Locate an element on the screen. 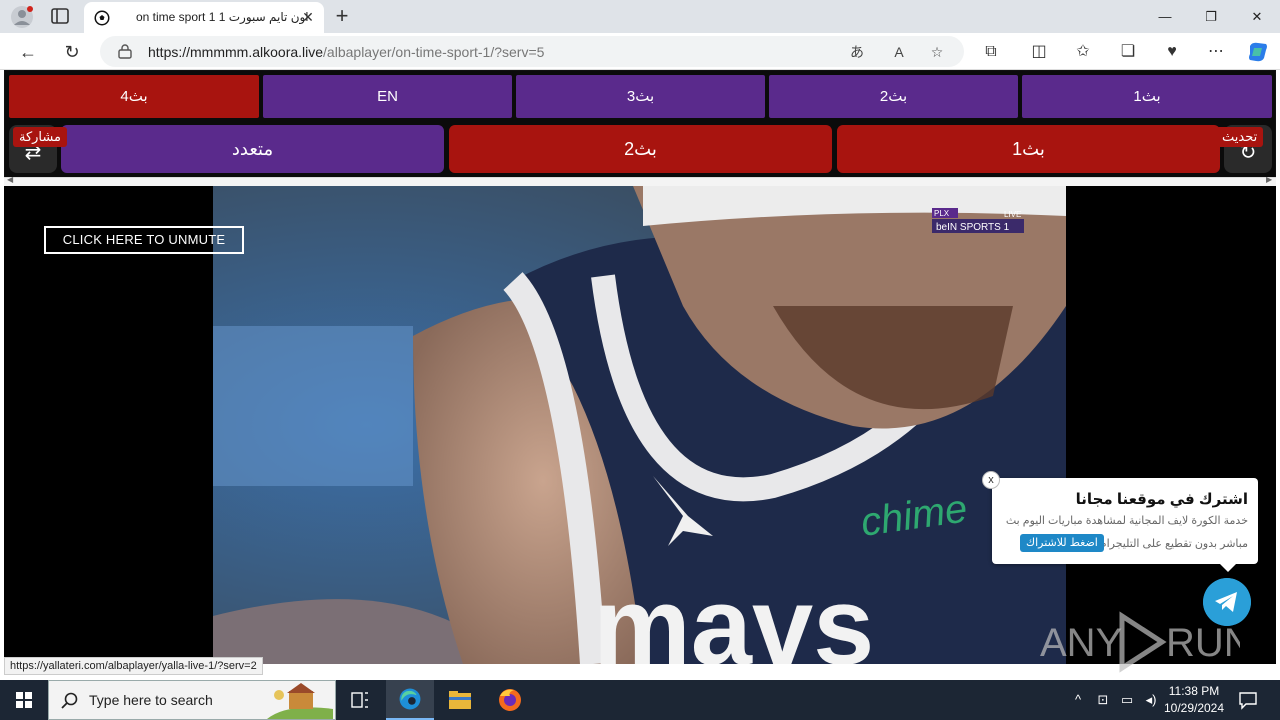  svg-text: PLX is located at coordinates (942, 213).